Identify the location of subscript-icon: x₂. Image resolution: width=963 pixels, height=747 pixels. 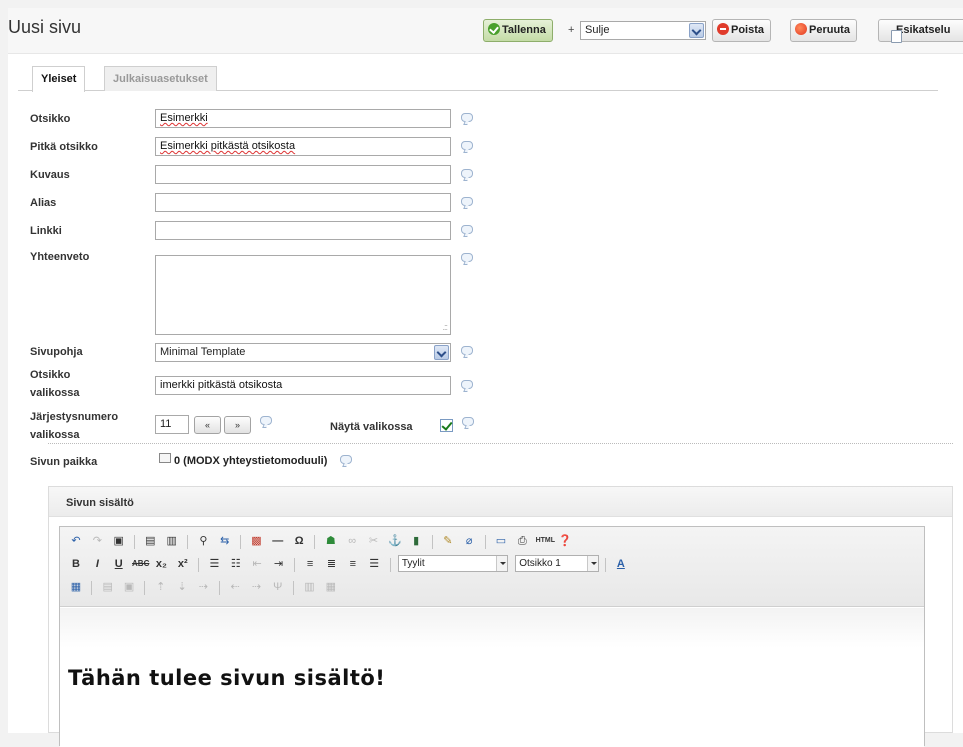
(161, 564).